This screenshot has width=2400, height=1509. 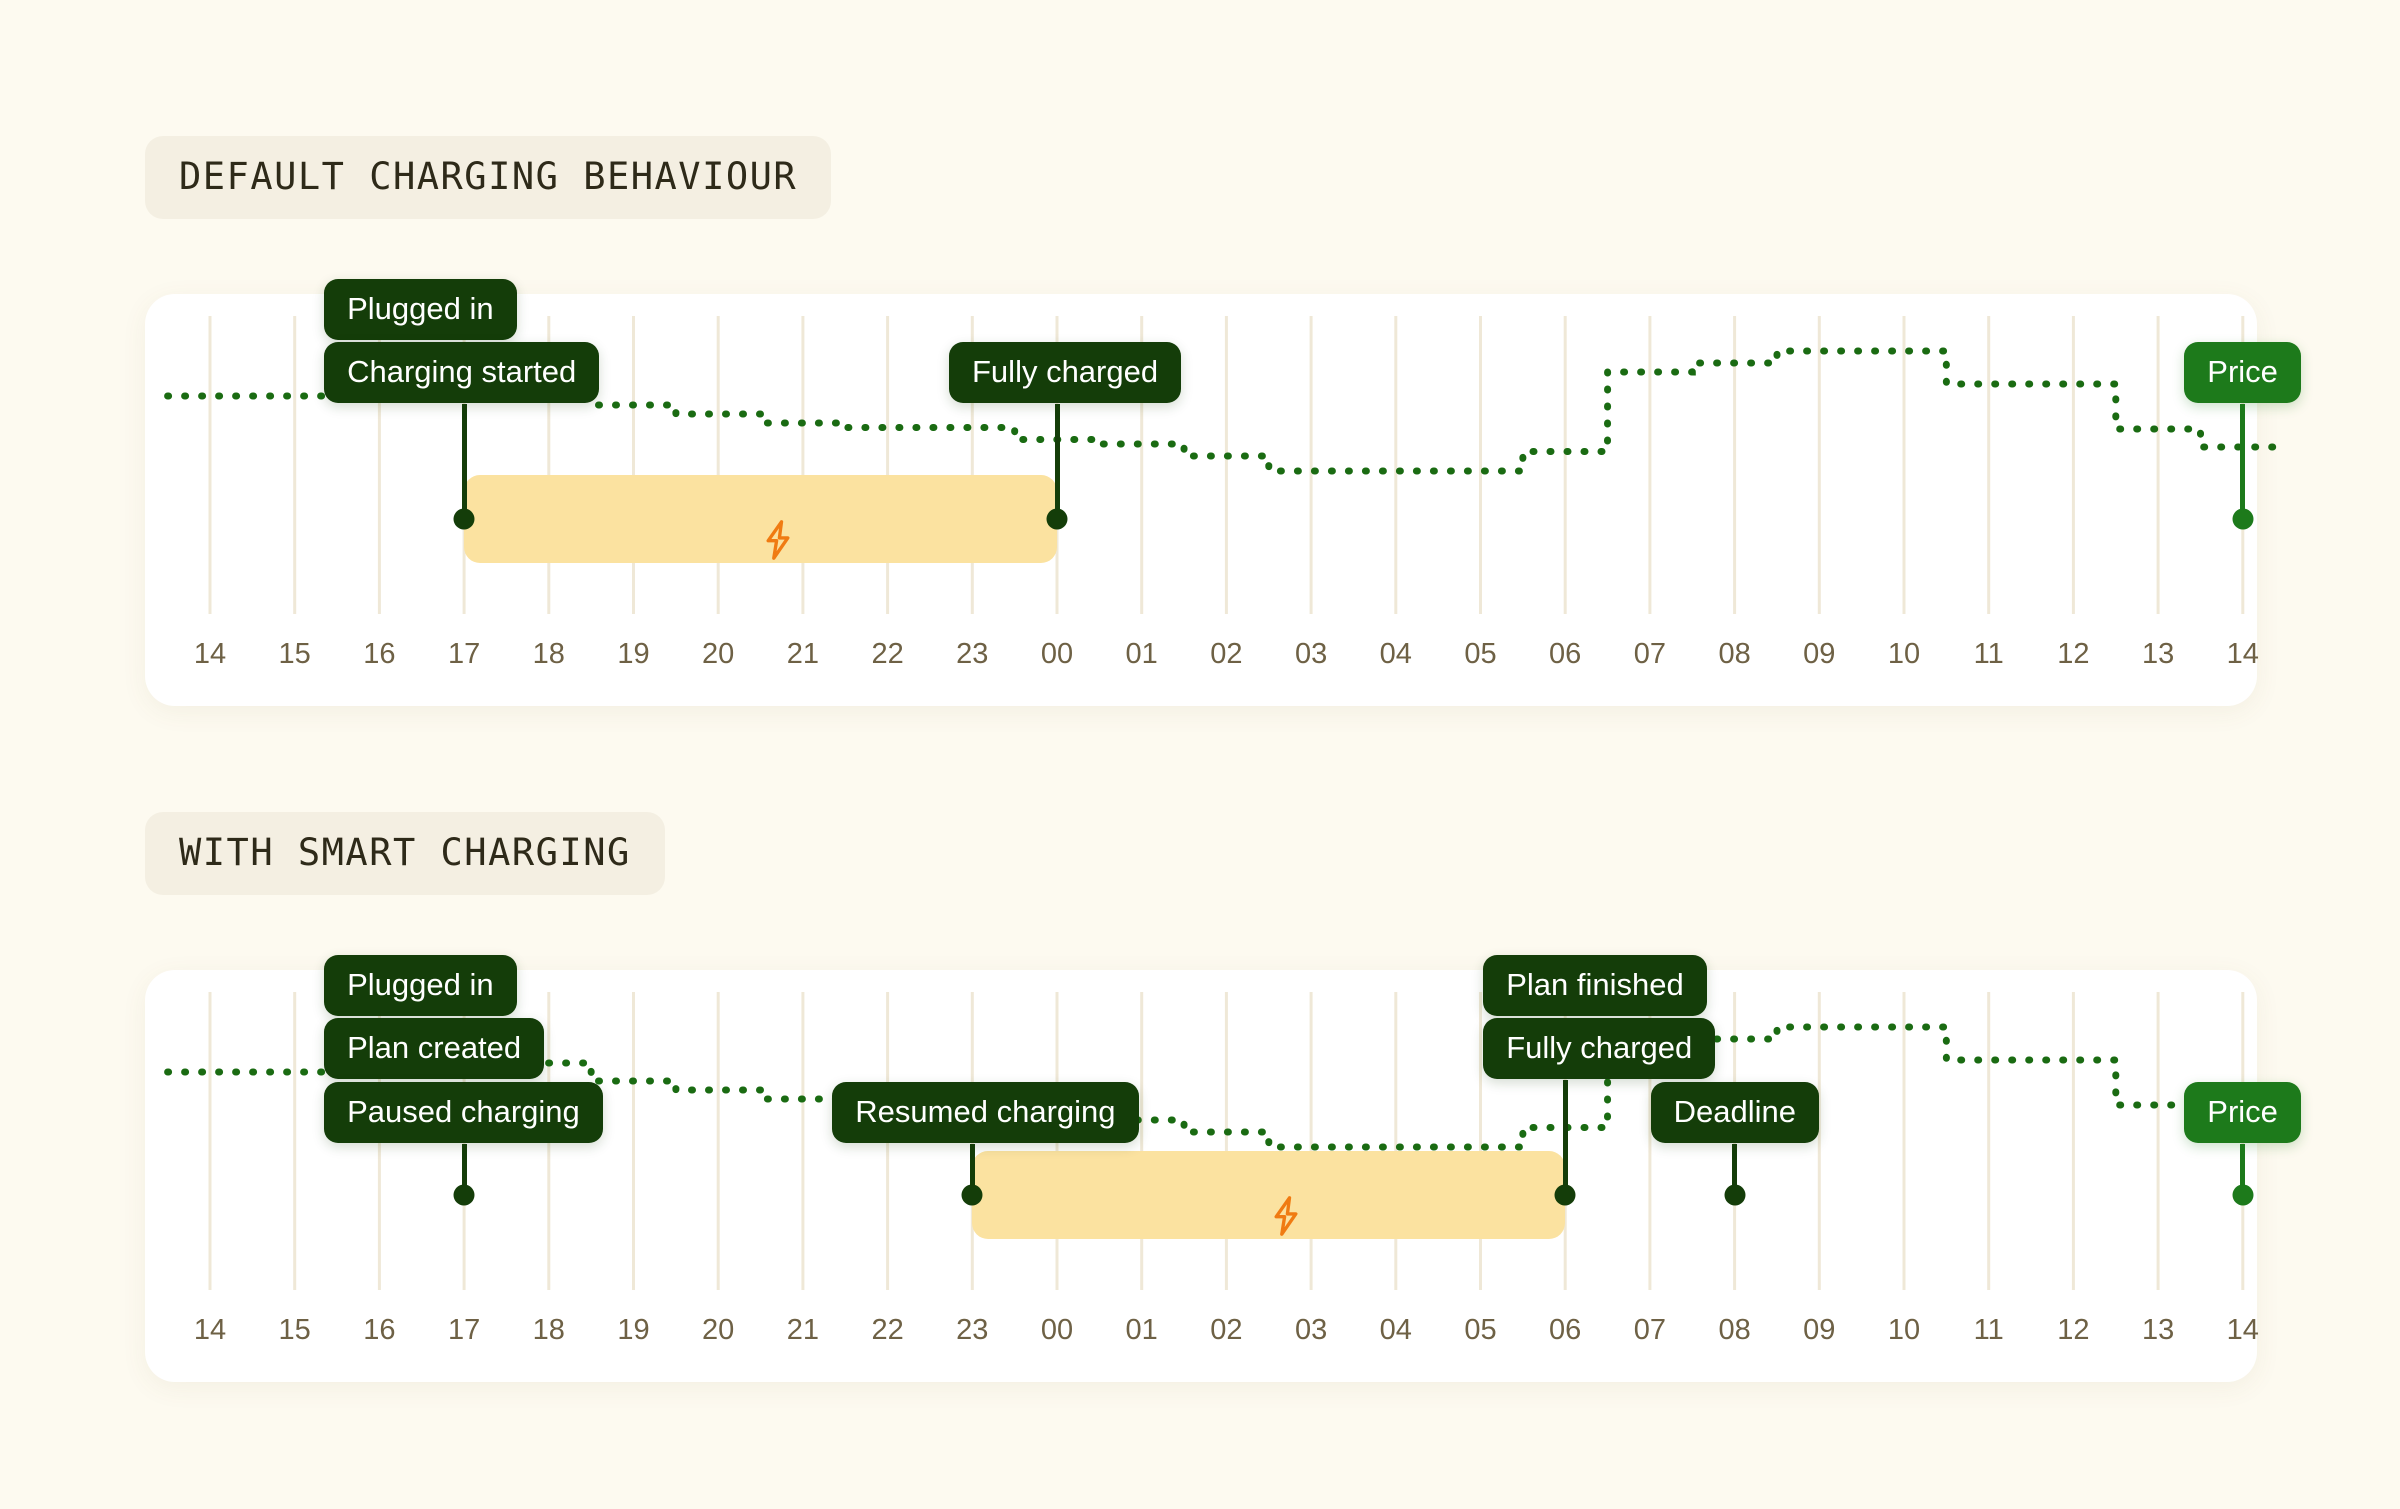 What do you see at coordinates (434, 1048) in the screenshot?
I see `event-label-plan-created: Plan created` at bounding box center [434, 1048].